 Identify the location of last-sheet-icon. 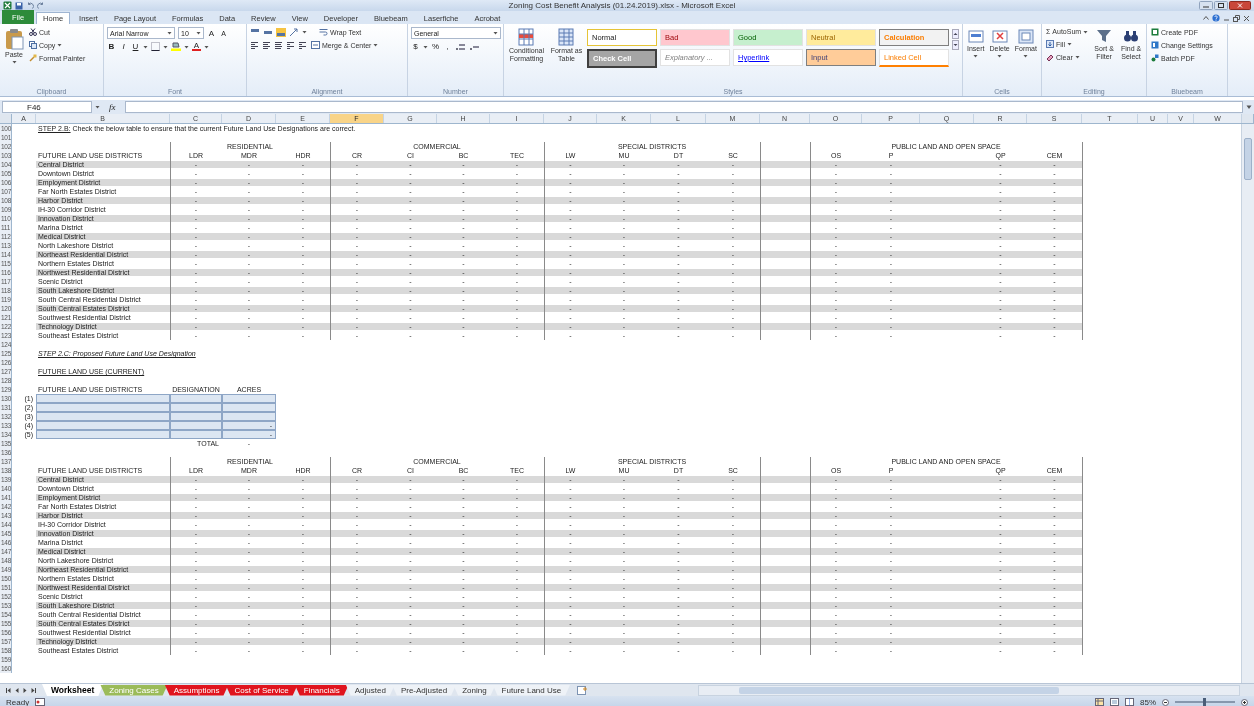
(33, 690).